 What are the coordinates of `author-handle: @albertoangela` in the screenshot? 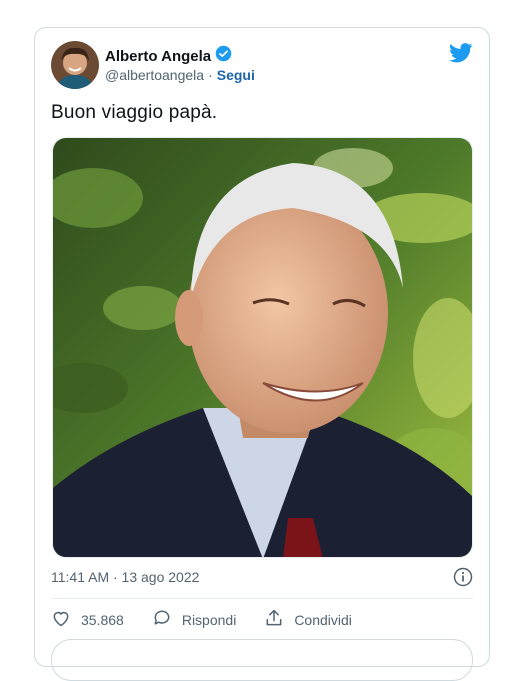 It's located at (154, 75).